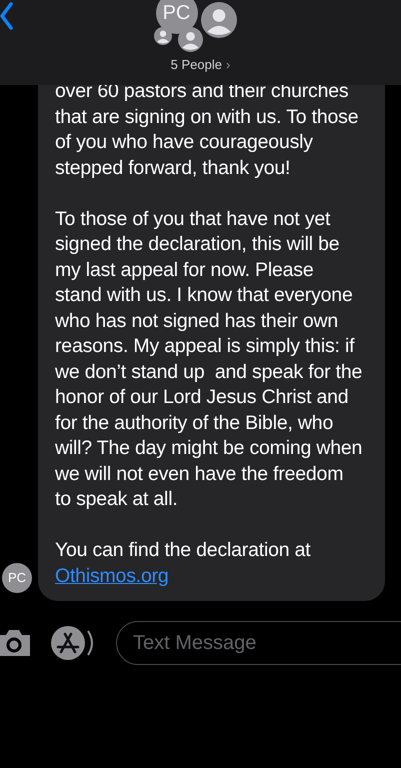 The image size is (401, 768). Describe the element at coordinates (16, 643) in the screenshot. I see `camera-icon` at that location.